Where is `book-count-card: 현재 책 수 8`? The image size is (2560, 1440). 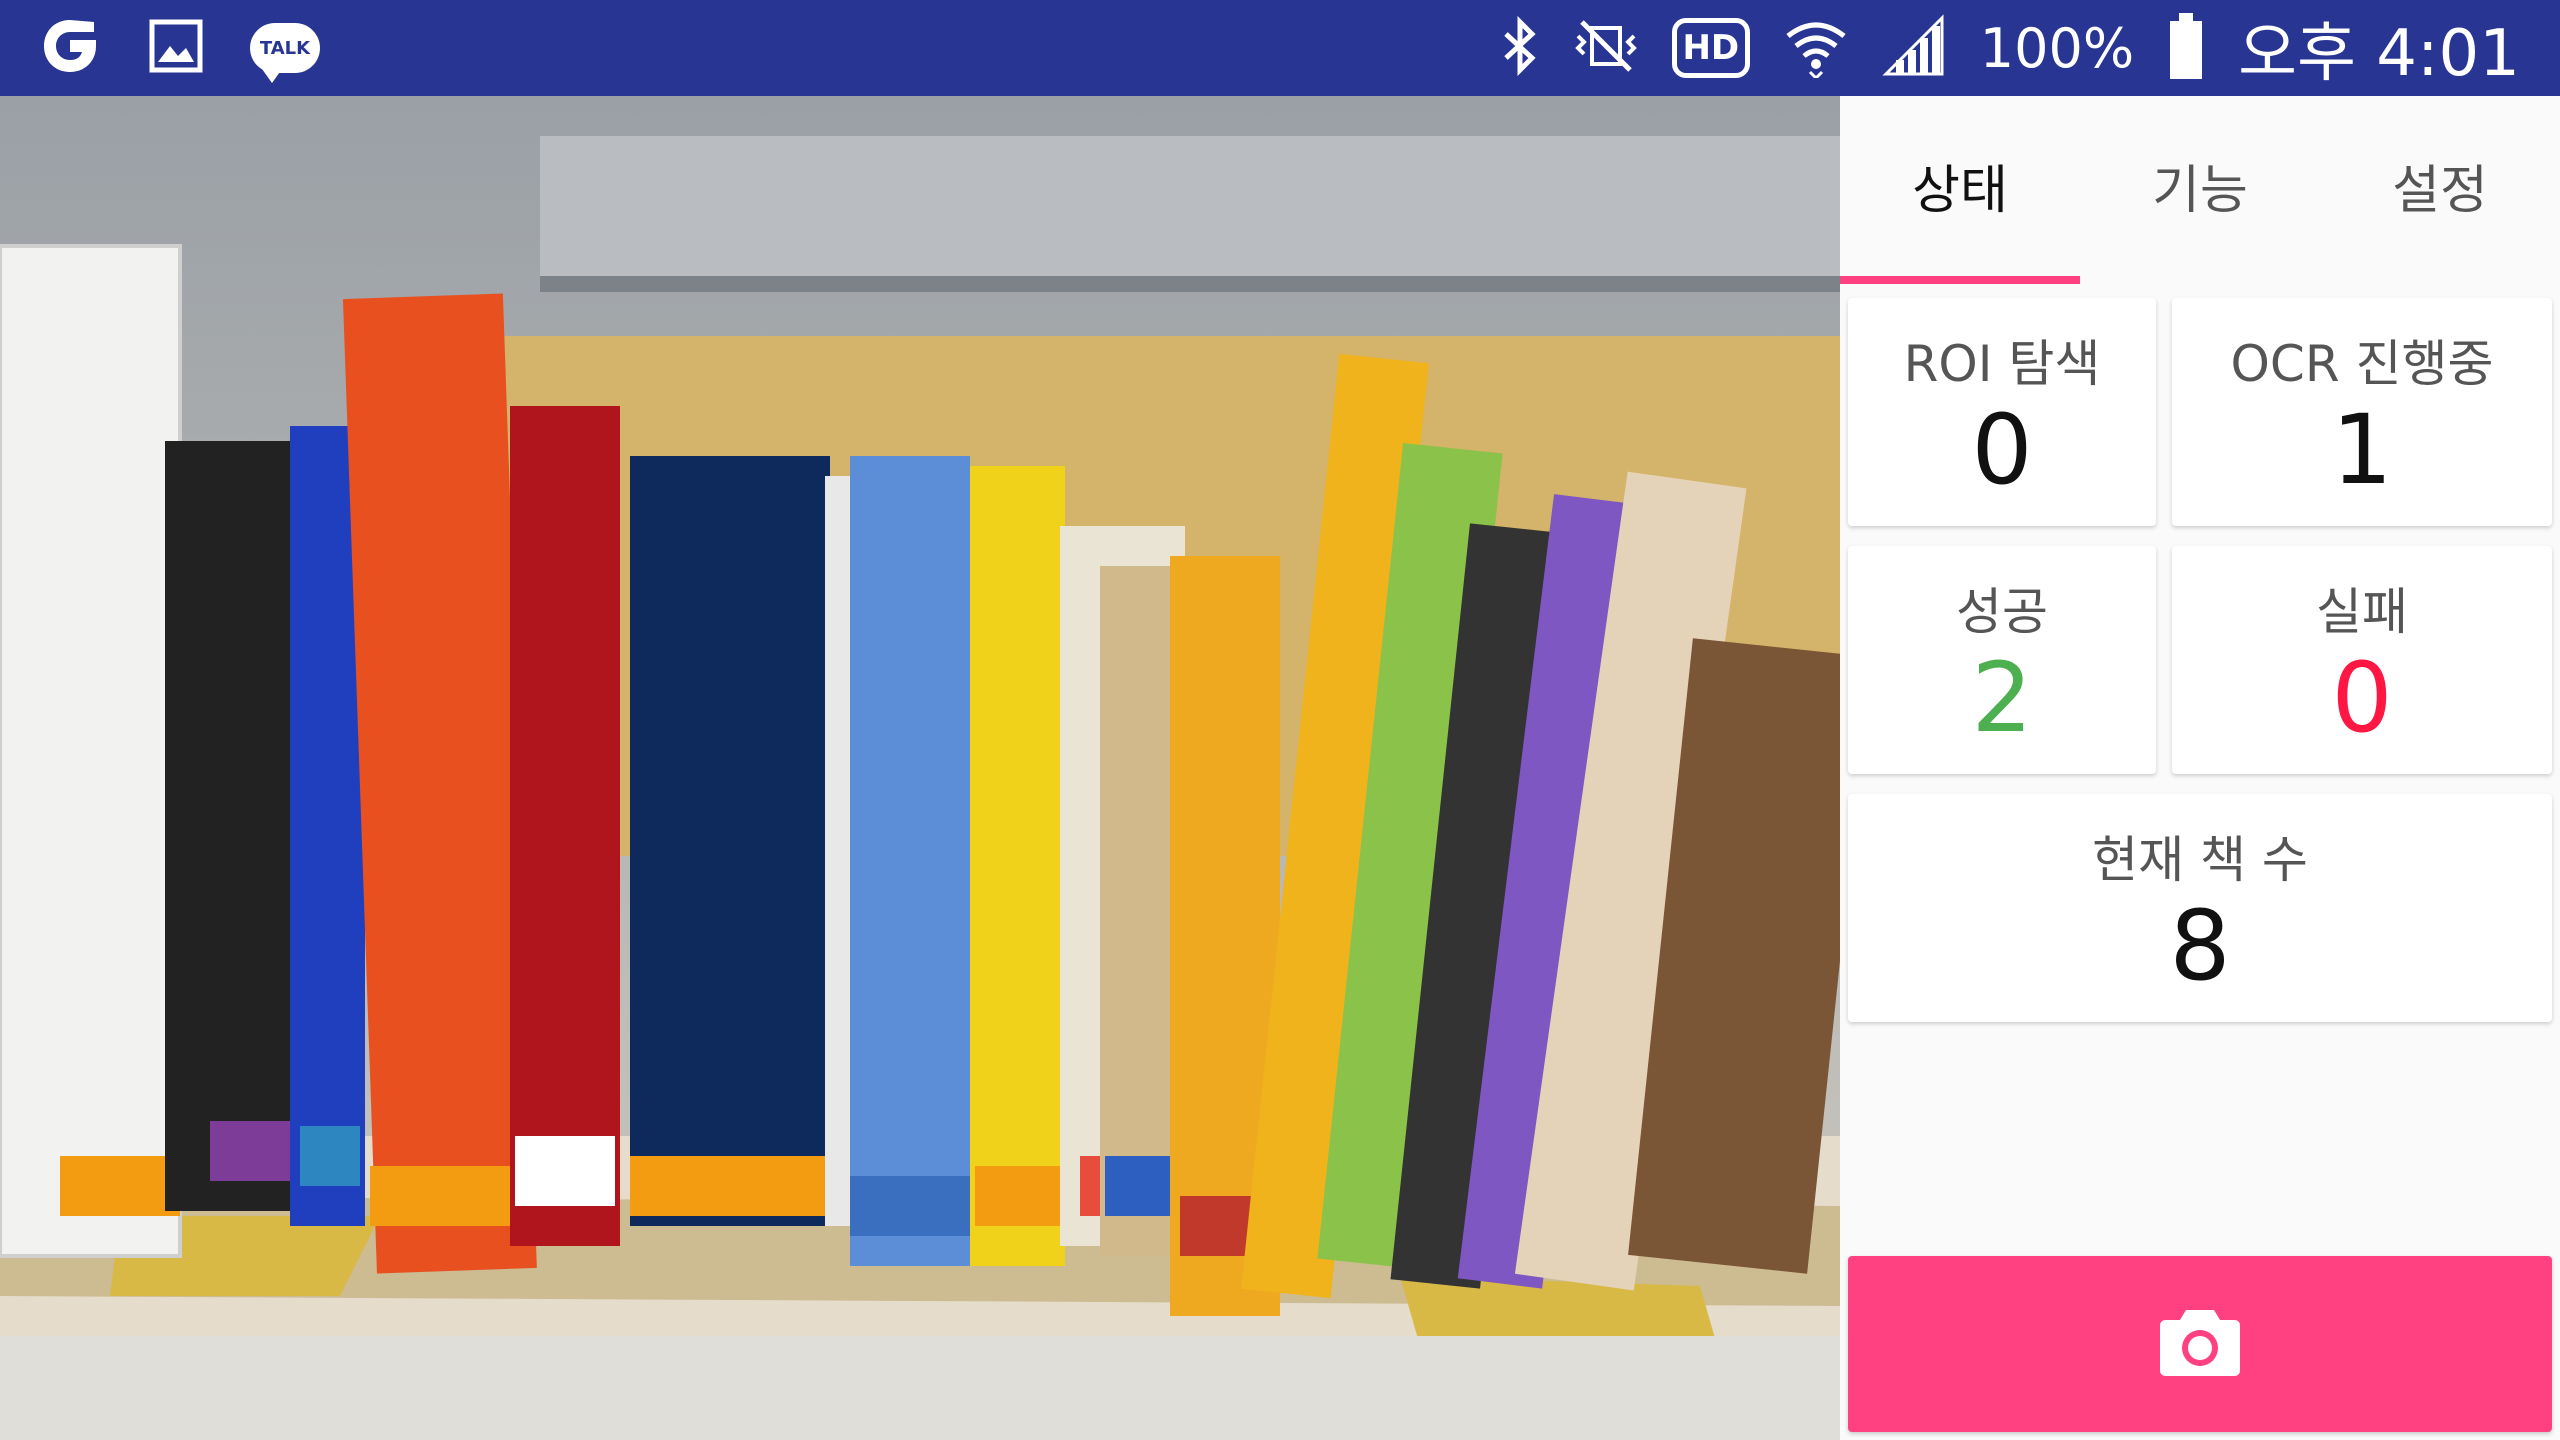 book-count-card: 현재 책 수 8 is located at coordinates (2200, 908).